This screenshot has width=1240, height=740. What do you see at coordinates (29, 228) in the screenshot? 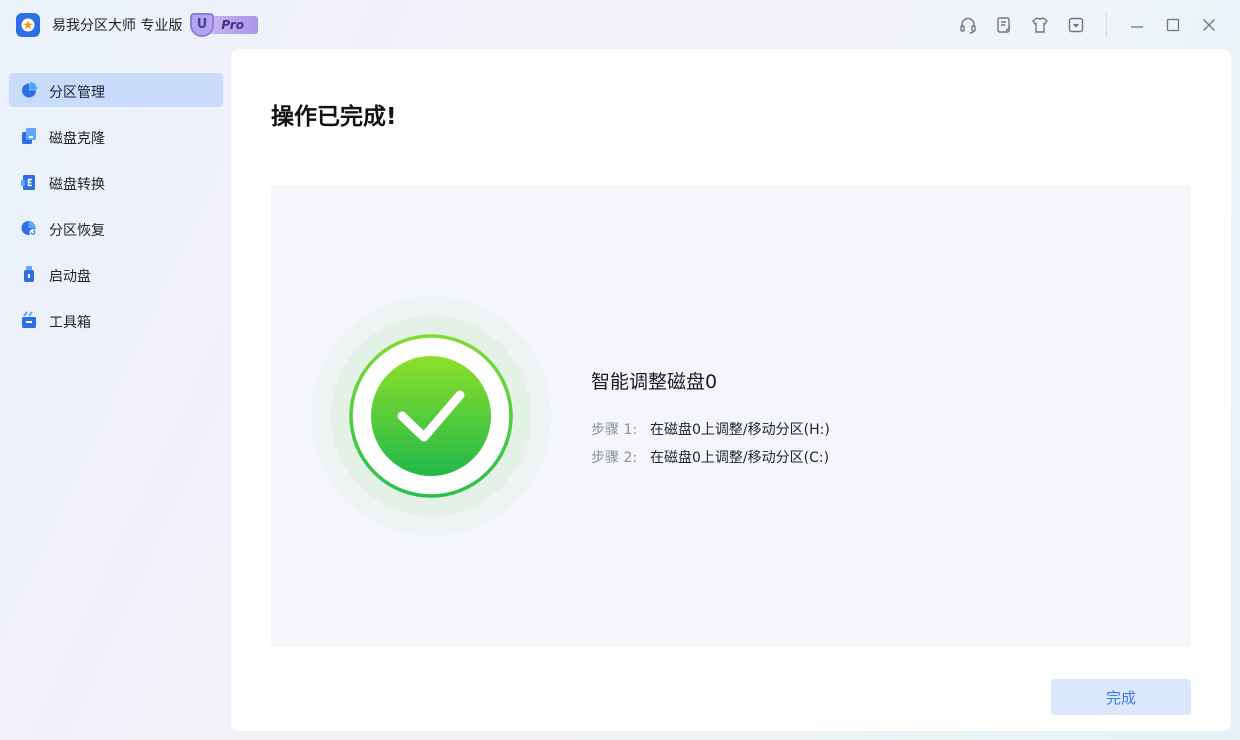
I see `partition-recovery-icon` at bounding box center [29, 228].